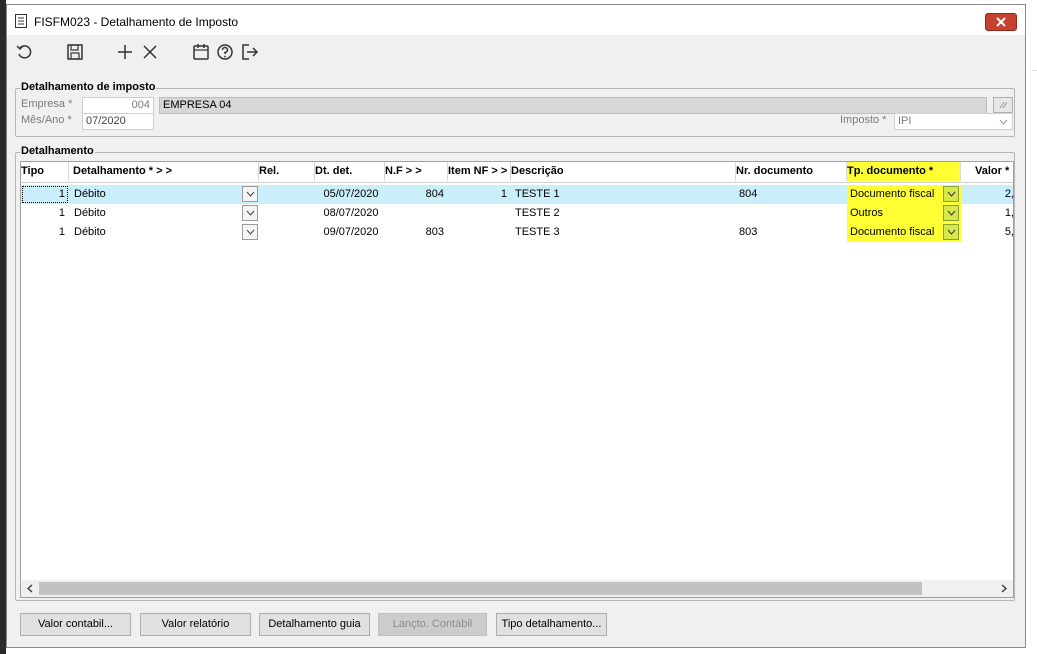 The image size is (1037, 654). I want to click on imposto-label: Imposto *, so click(863, 120).